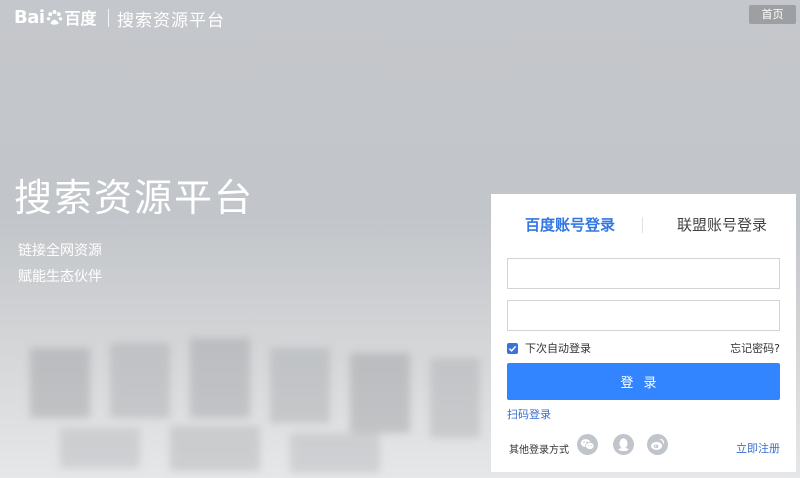 The height and width of the screenshot is (478, 800). Describe the element at coordinates (722, 224) in the screenshot. I see `tab-union-account: 联盟账号登录` at that location.